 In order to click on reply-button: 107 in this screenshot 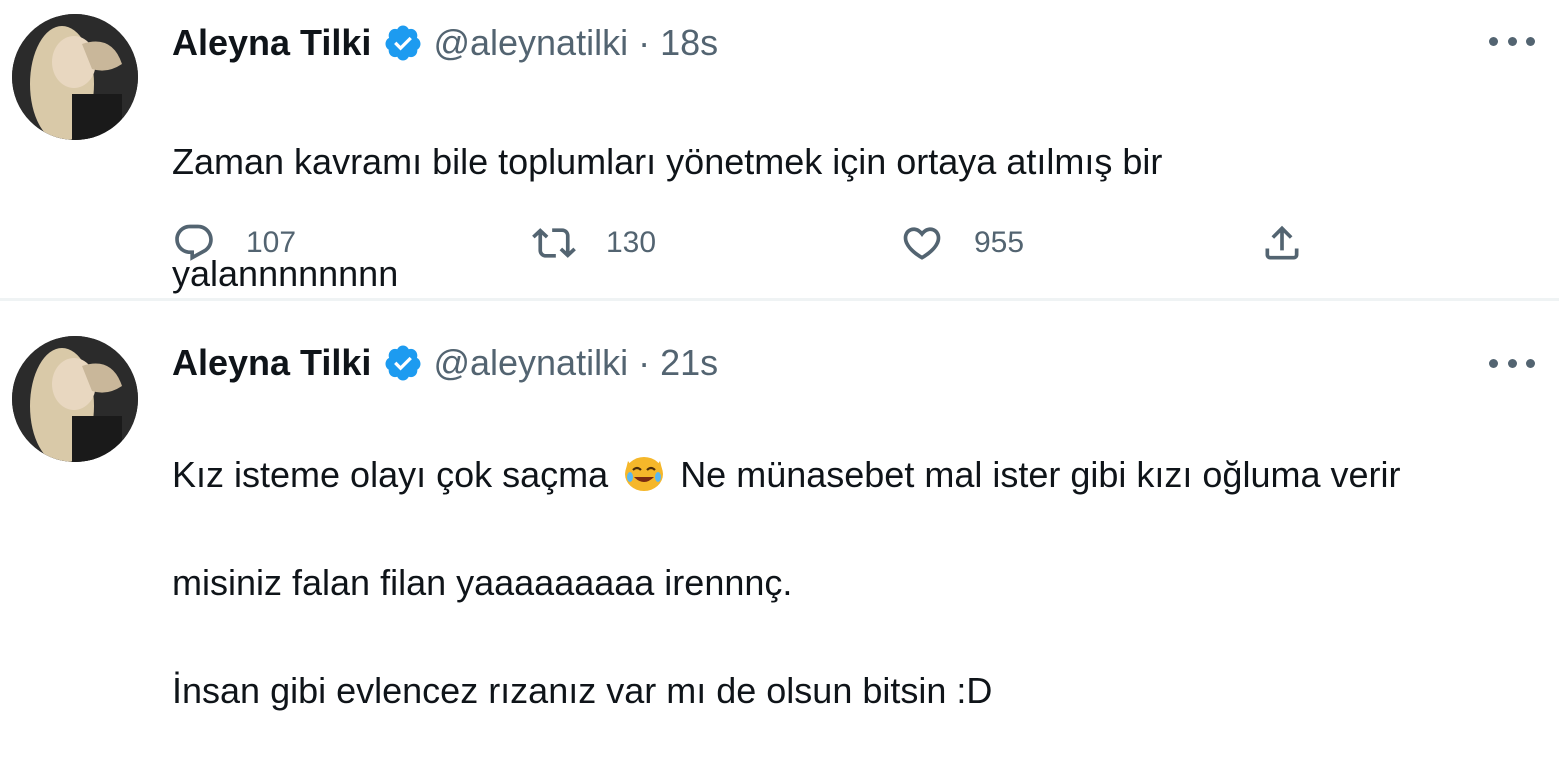, I will do `click(234, 243)`.